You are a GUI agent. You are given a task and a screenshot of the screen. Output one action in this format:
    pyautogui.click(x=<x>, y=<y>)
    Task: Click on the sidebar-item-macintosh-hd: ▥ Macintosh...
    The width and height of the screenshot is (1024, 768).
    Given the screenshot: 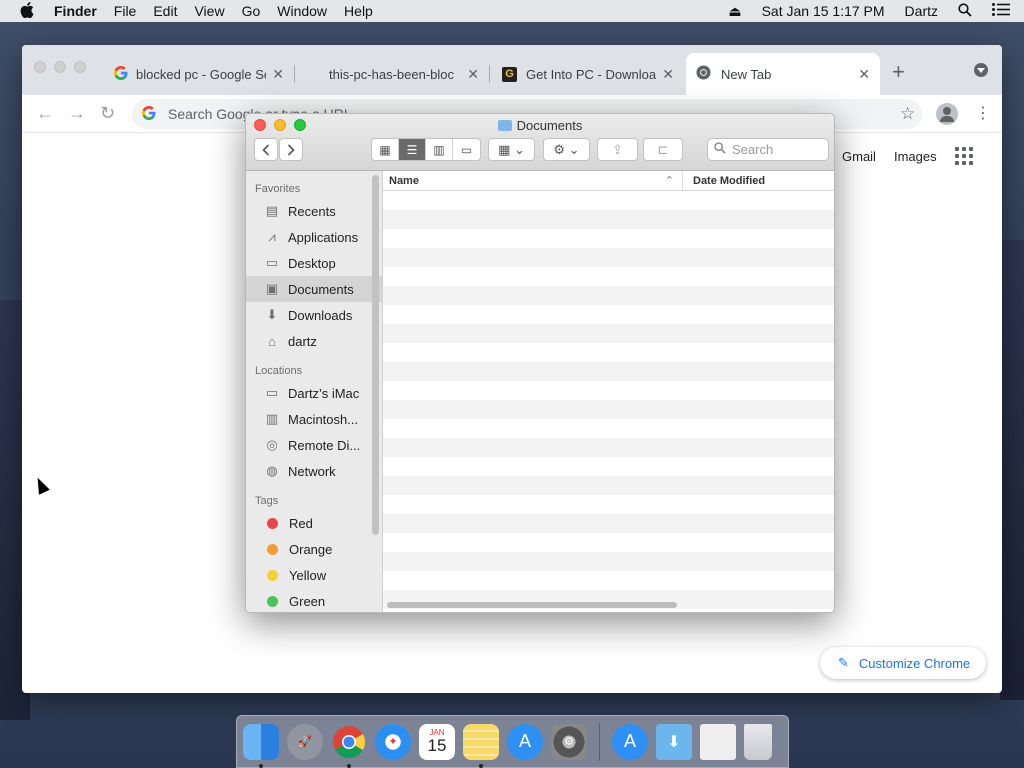 What is the action you would take?
    pyautogui.click(x=314, y=419)
    